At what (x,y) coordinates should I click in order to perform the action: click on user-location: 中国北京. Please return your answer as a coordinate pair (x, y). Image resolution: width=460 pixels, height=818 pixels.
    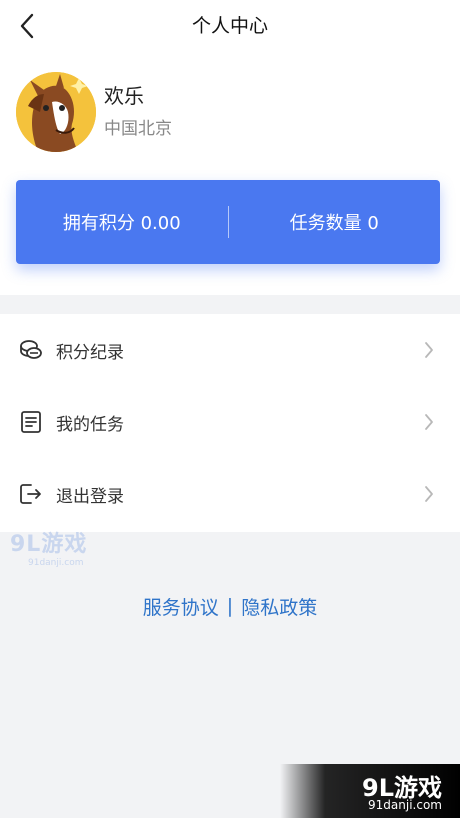
    Looking at the image, I should click on (138, 129).